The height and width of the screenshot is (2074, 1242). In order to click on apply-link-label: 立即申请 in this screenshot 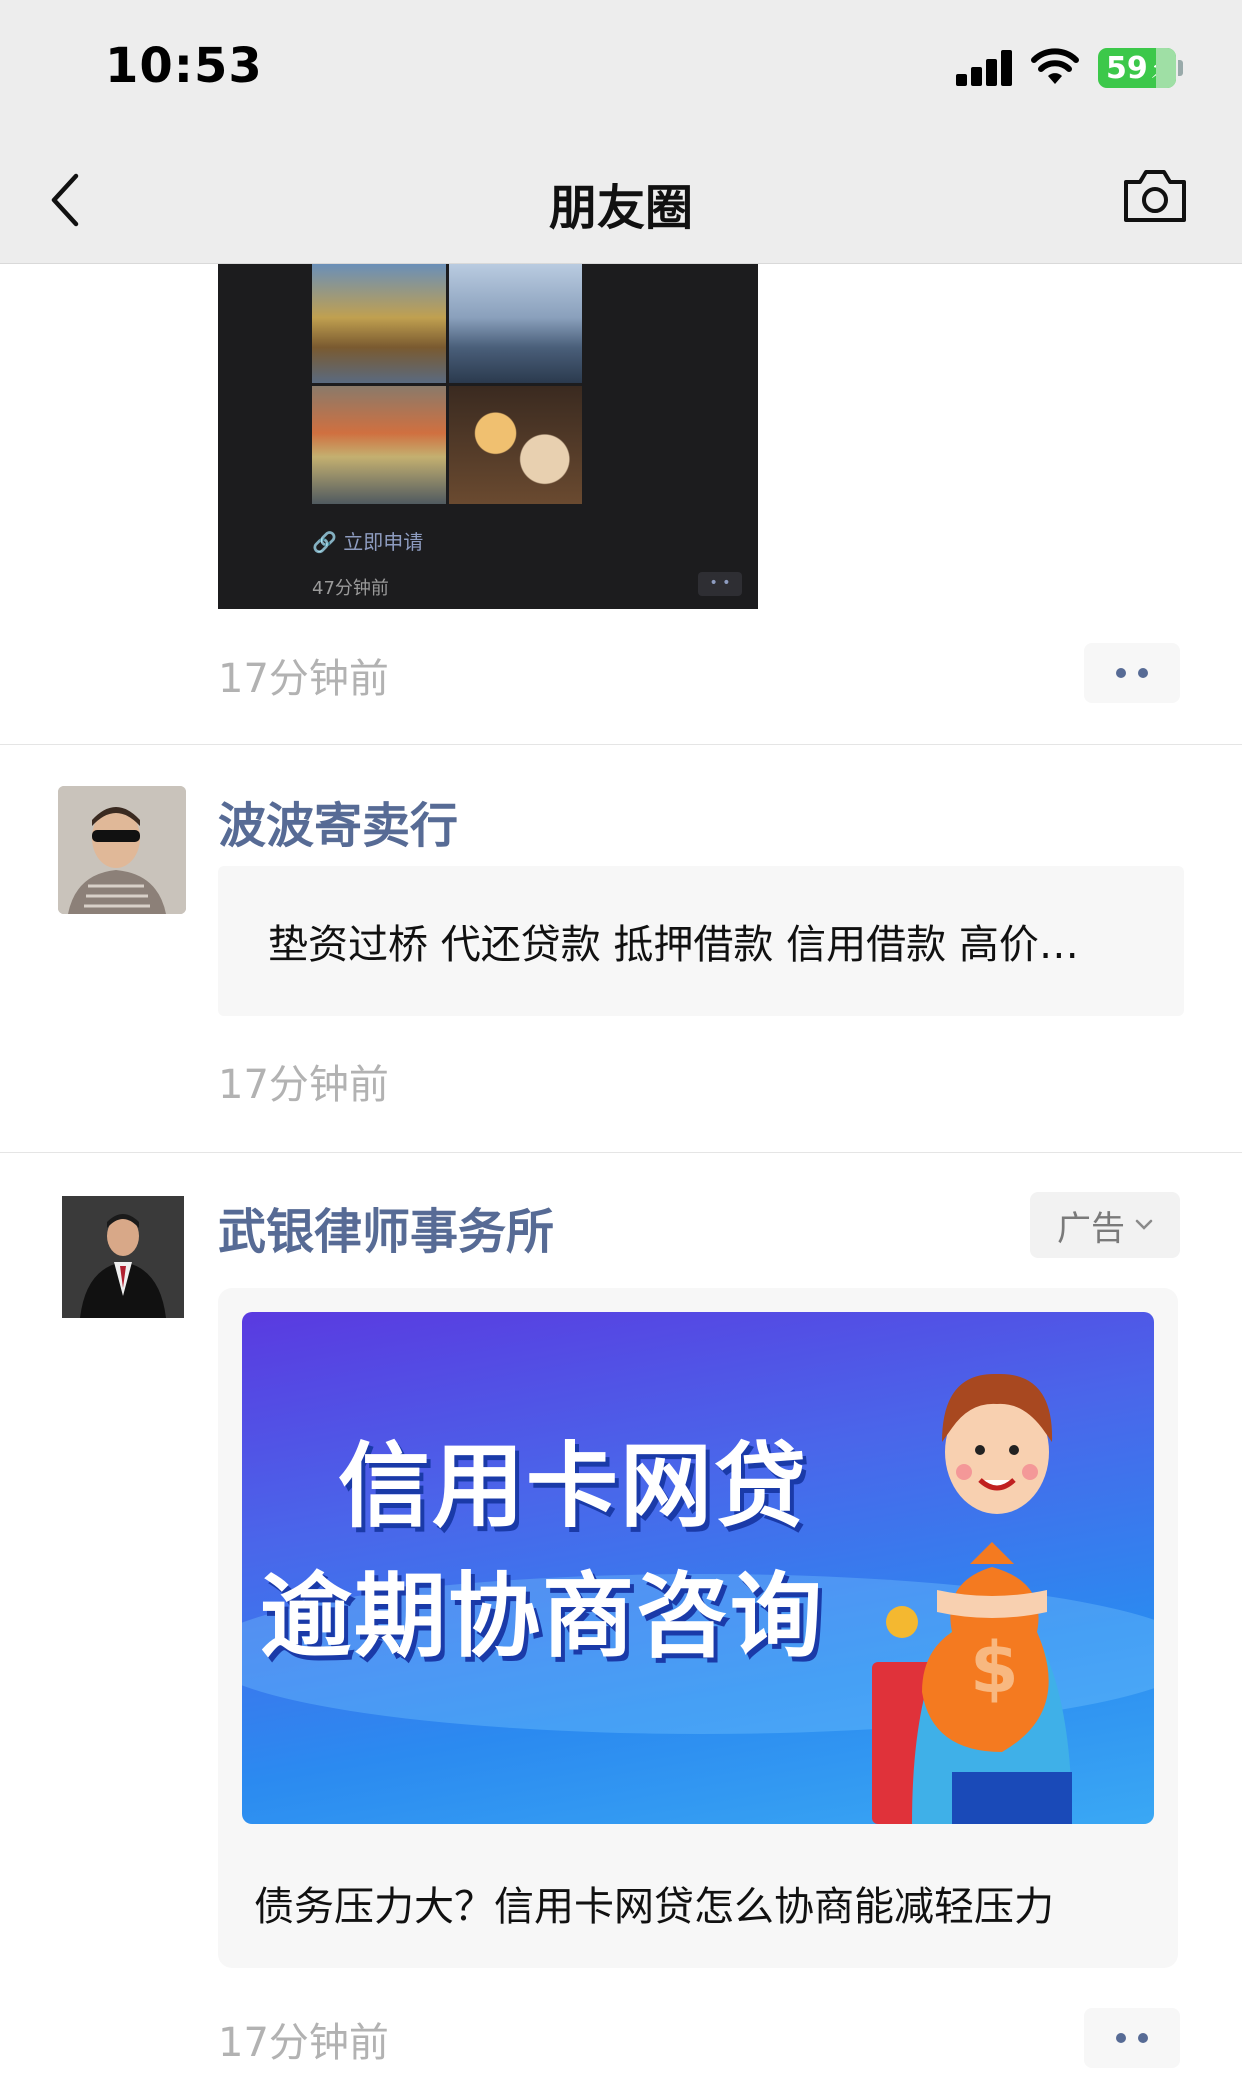, I will do `click(383, 542)`.